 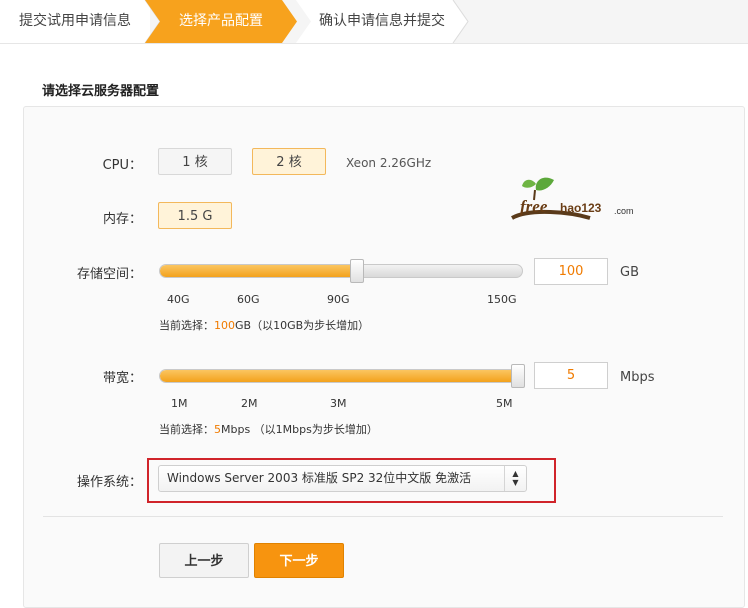 What do you see at coordinates (319, 478) in the screenshot?
I see `os-selected-value: Windows Server 2003 标准版 SP2 32位中文版 免激活` at bounding box center [319, 478].